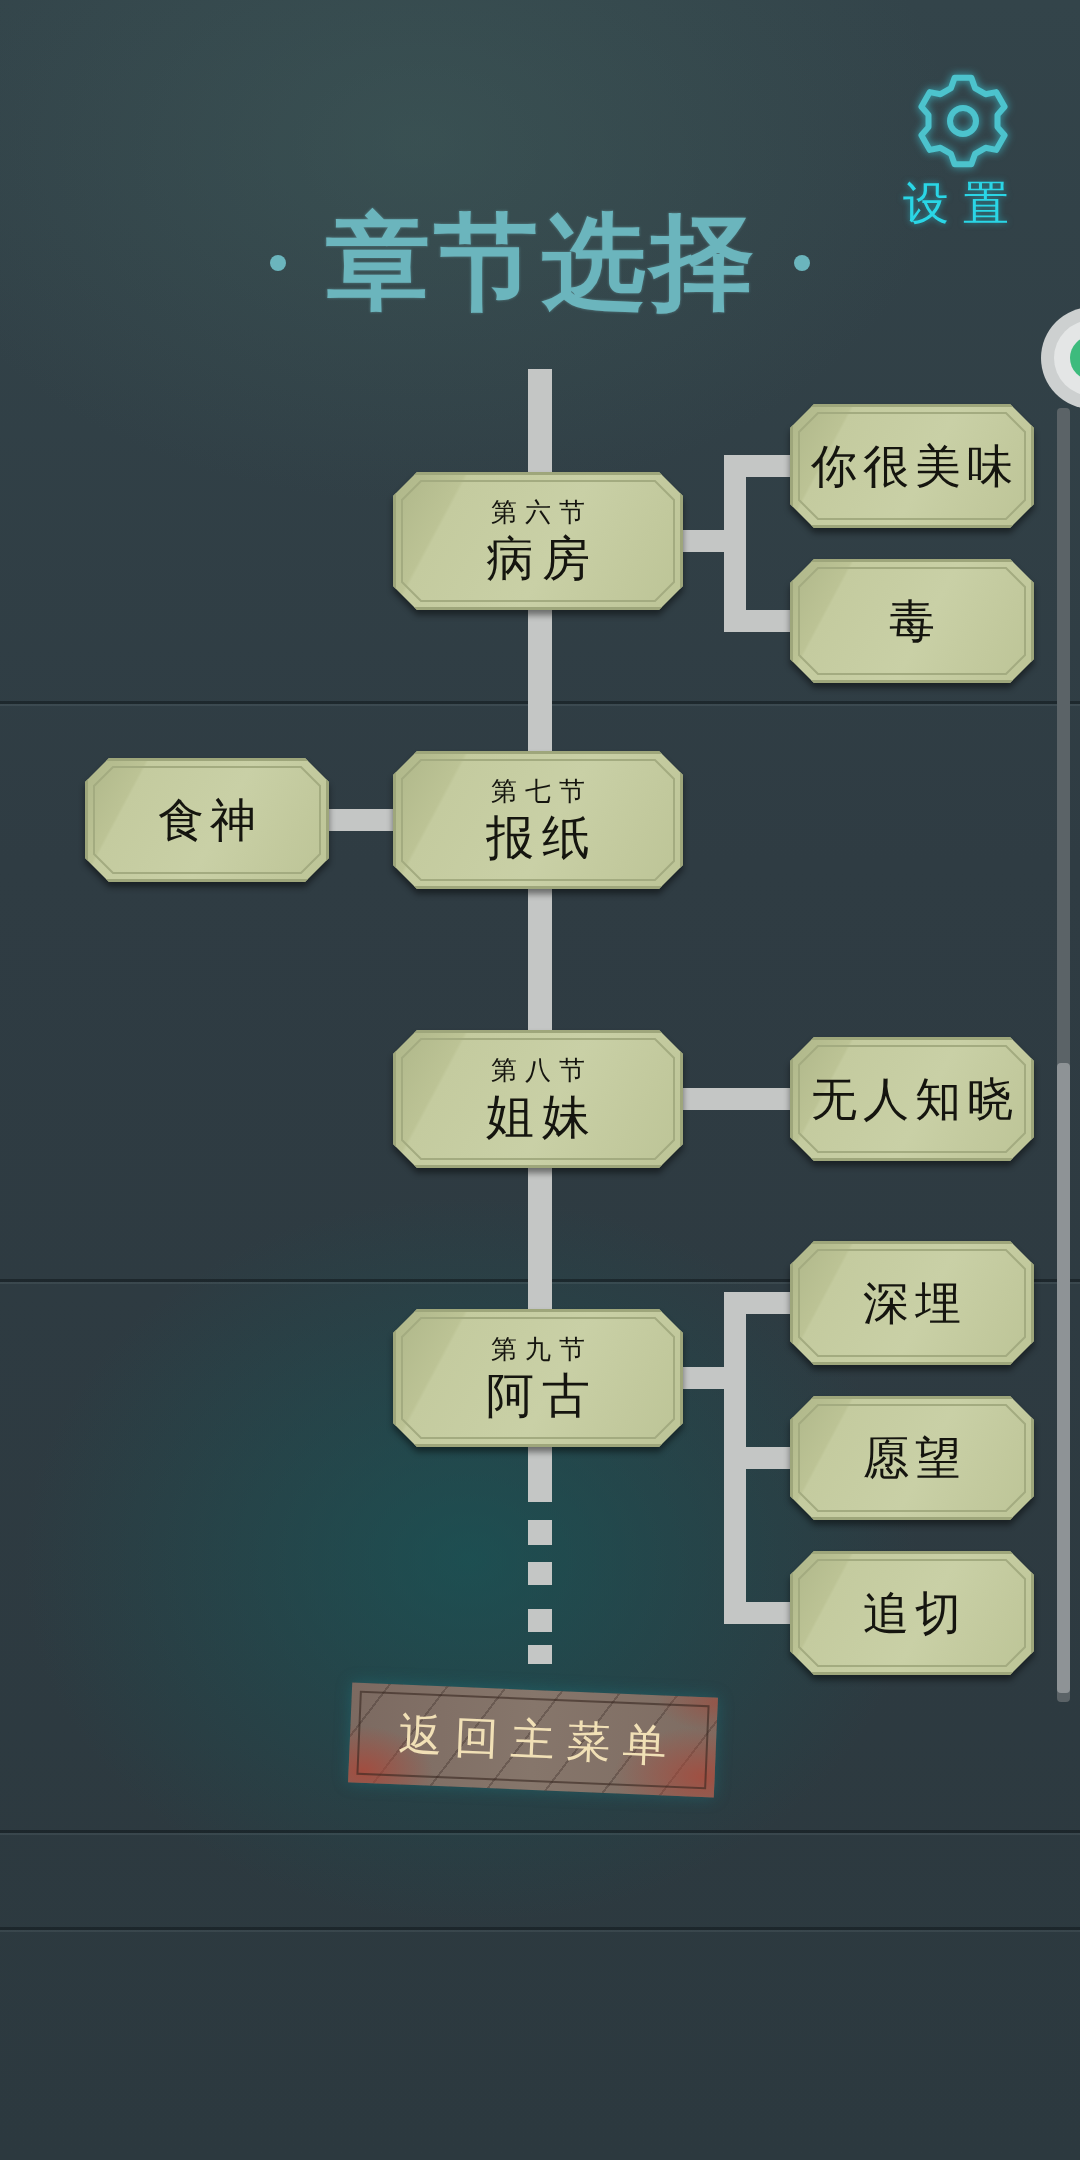  Describe the element at coordinates (538, 541) in the screenshot. I see `chapter-card: 第六节 病房` at that location.